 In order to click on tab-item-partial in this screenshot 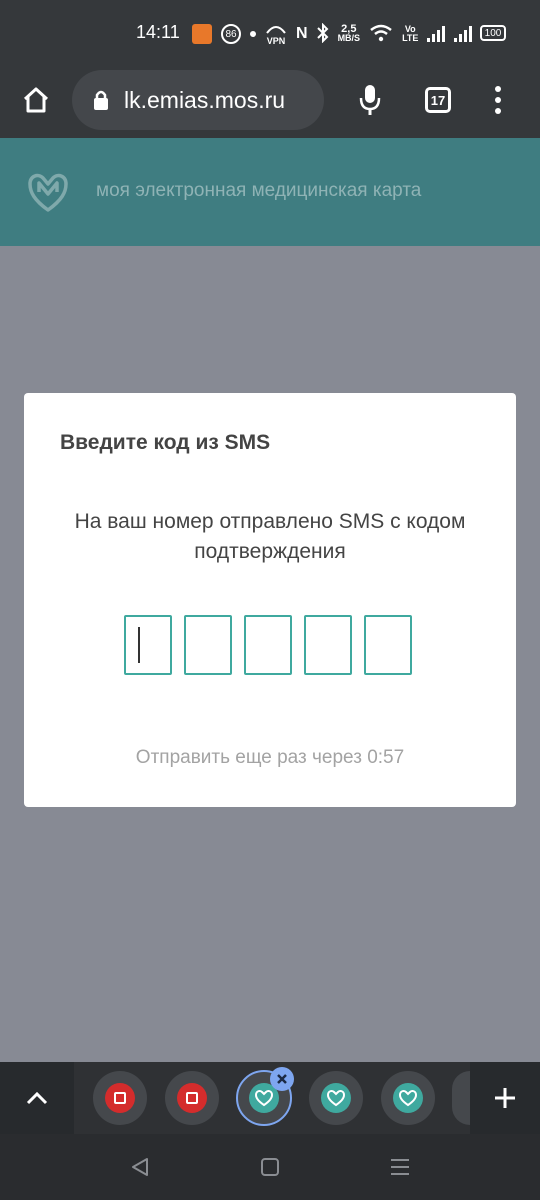, I will do `click(461, 1098)`.